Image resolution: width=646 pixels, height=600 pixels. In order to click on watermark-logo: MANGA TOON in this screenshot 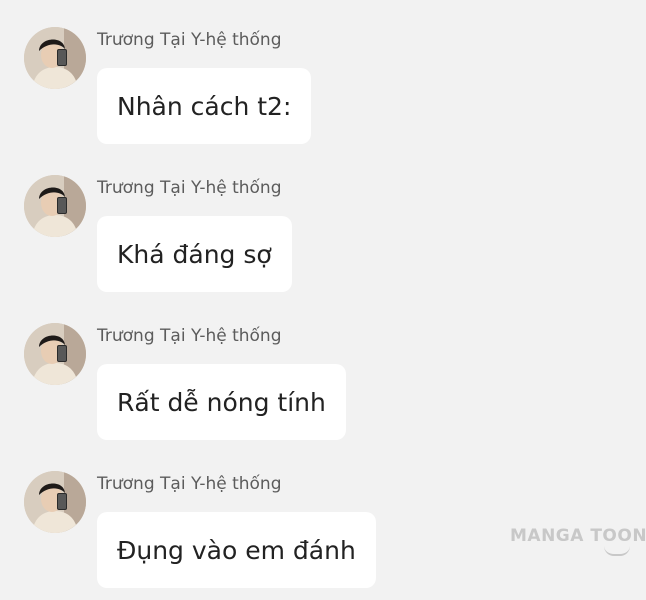, I will do `click(578, 536)`.